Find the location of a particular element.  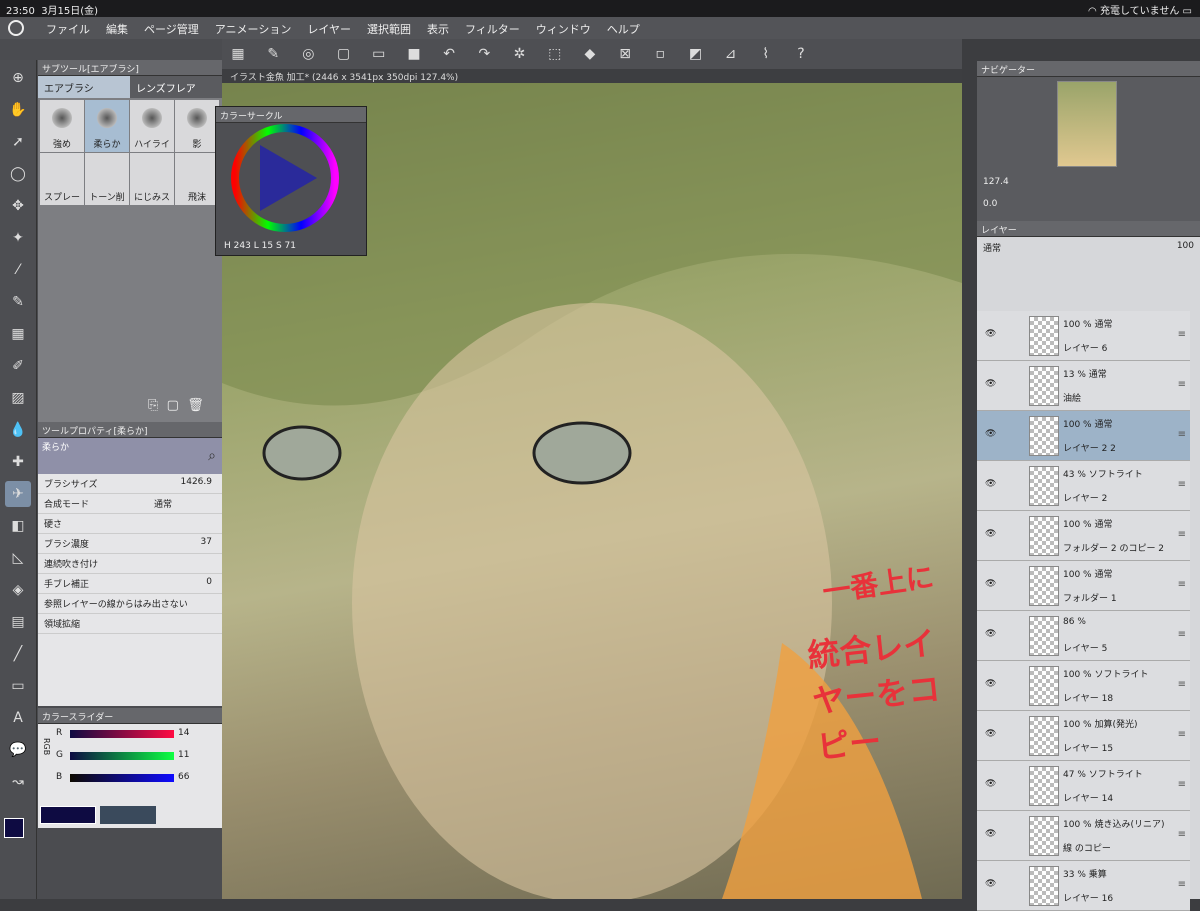

brush-blur: にじみス is located at coordinates (152, 179).